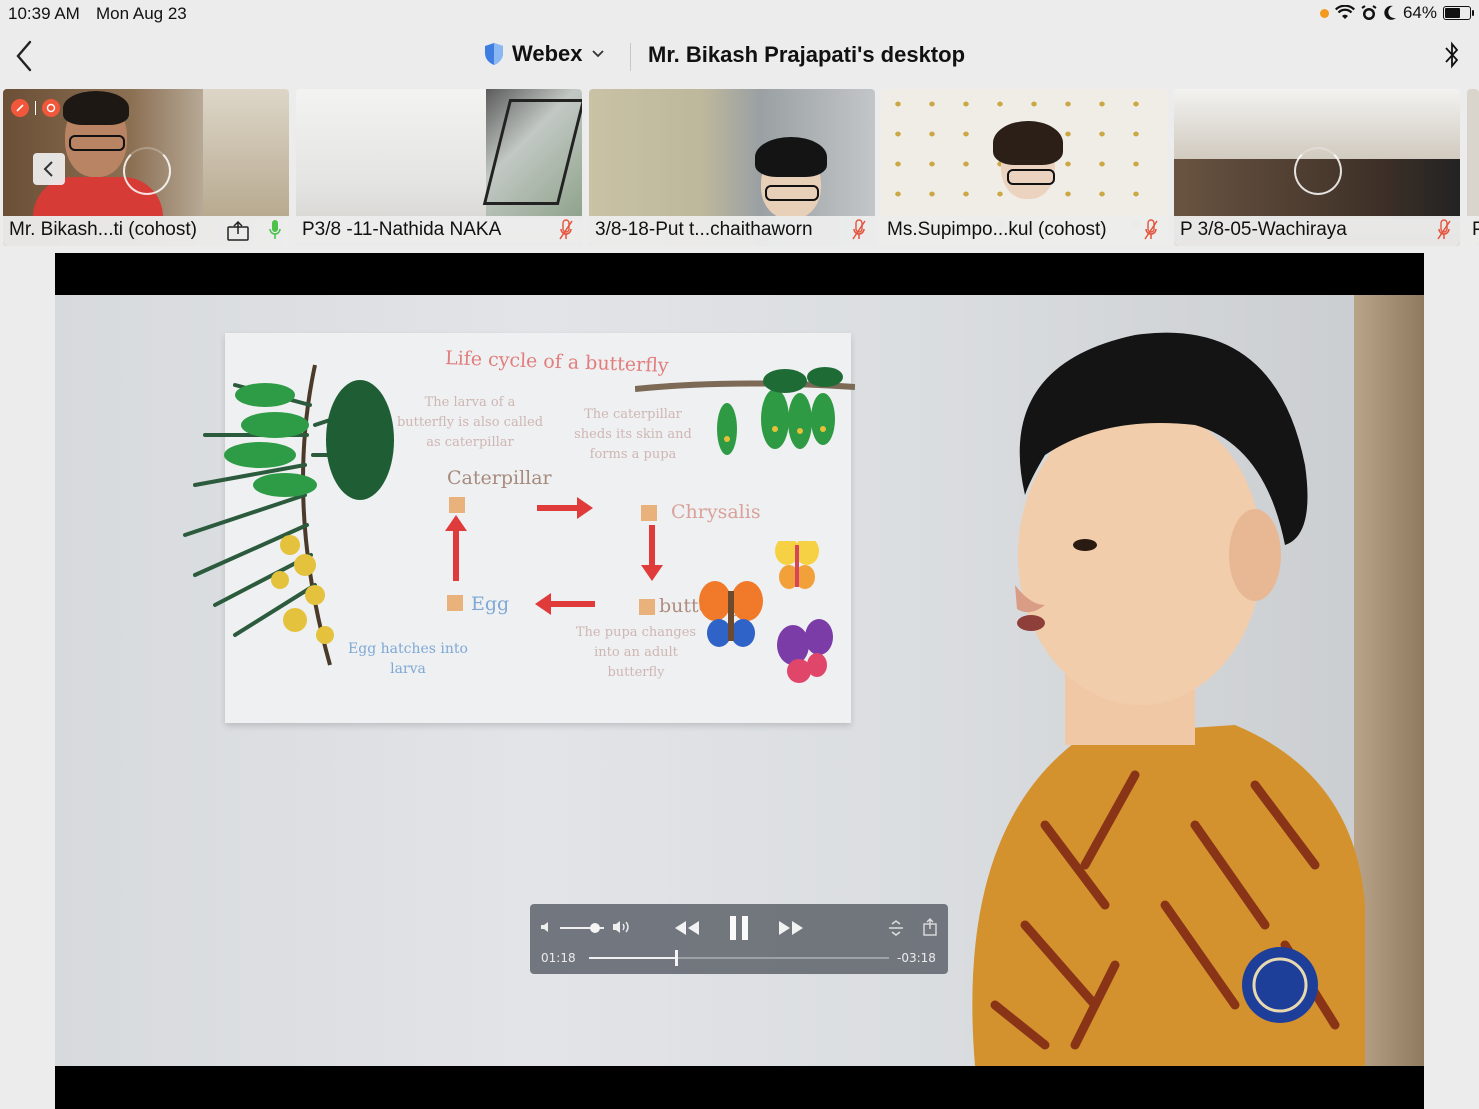 The image size is (1479, 1109). I want to click on webex-menu: Webex, so click(544, 54).